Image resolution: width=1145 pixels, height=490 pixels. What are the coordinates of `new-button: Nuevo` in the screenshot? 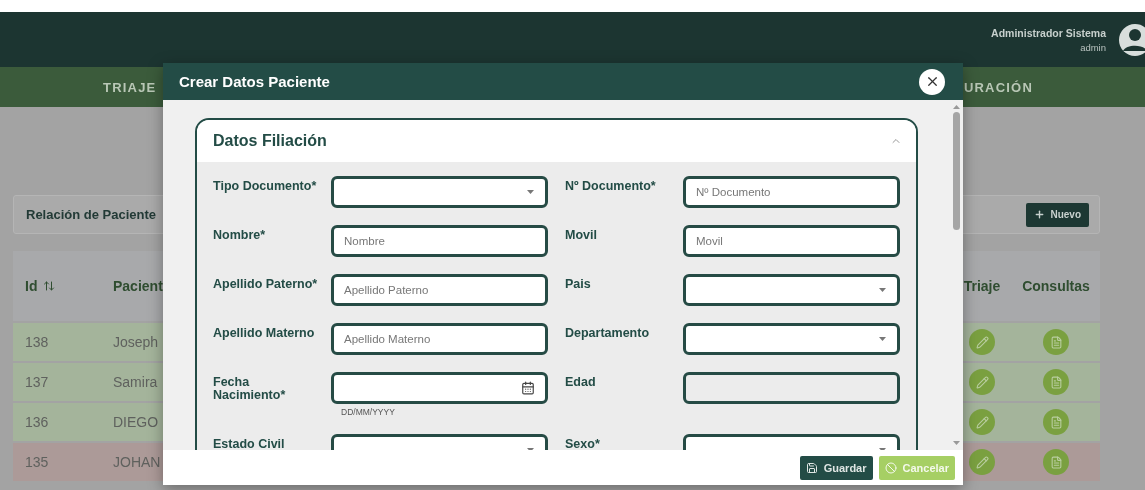 It's located at (1057, 214).